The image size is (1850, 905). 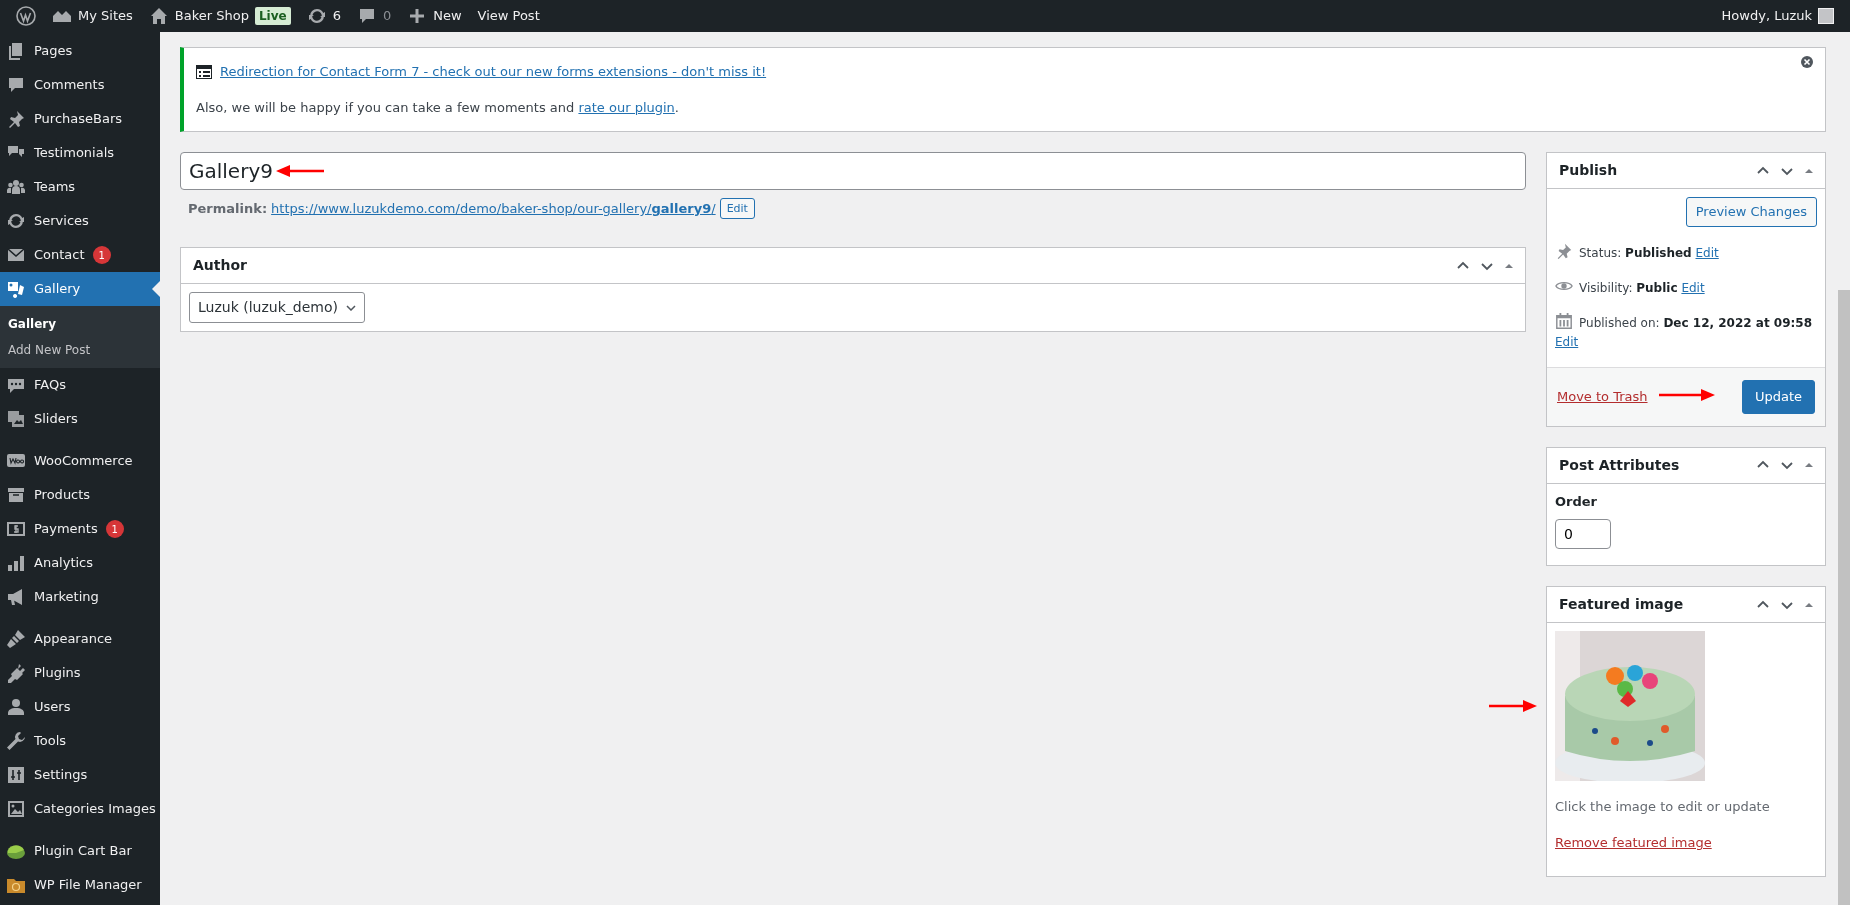 What do you see at coordinates (16, 775) in the screenshot?
I see `settings-icon` at bounding box center [16, 775].